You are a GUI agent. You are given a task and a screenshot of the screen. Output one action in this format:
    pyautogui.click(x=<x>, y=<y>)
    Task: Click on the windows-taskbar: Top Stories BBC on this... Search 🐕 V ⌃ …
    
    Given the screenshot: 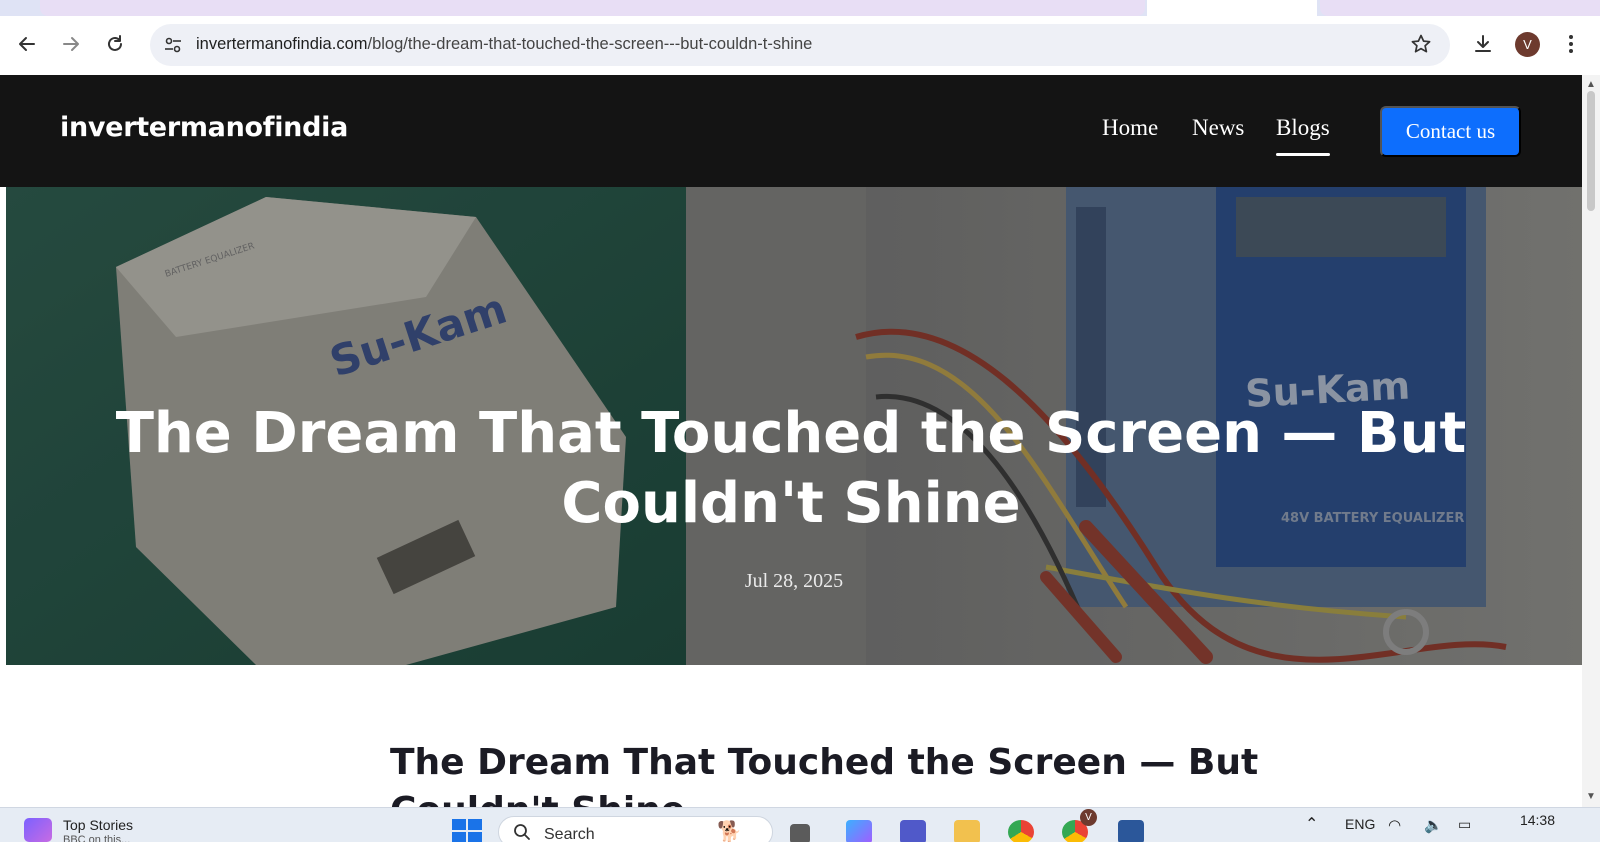 What is the action you would take?
    pyautogui.click(x=800, y=824)
    